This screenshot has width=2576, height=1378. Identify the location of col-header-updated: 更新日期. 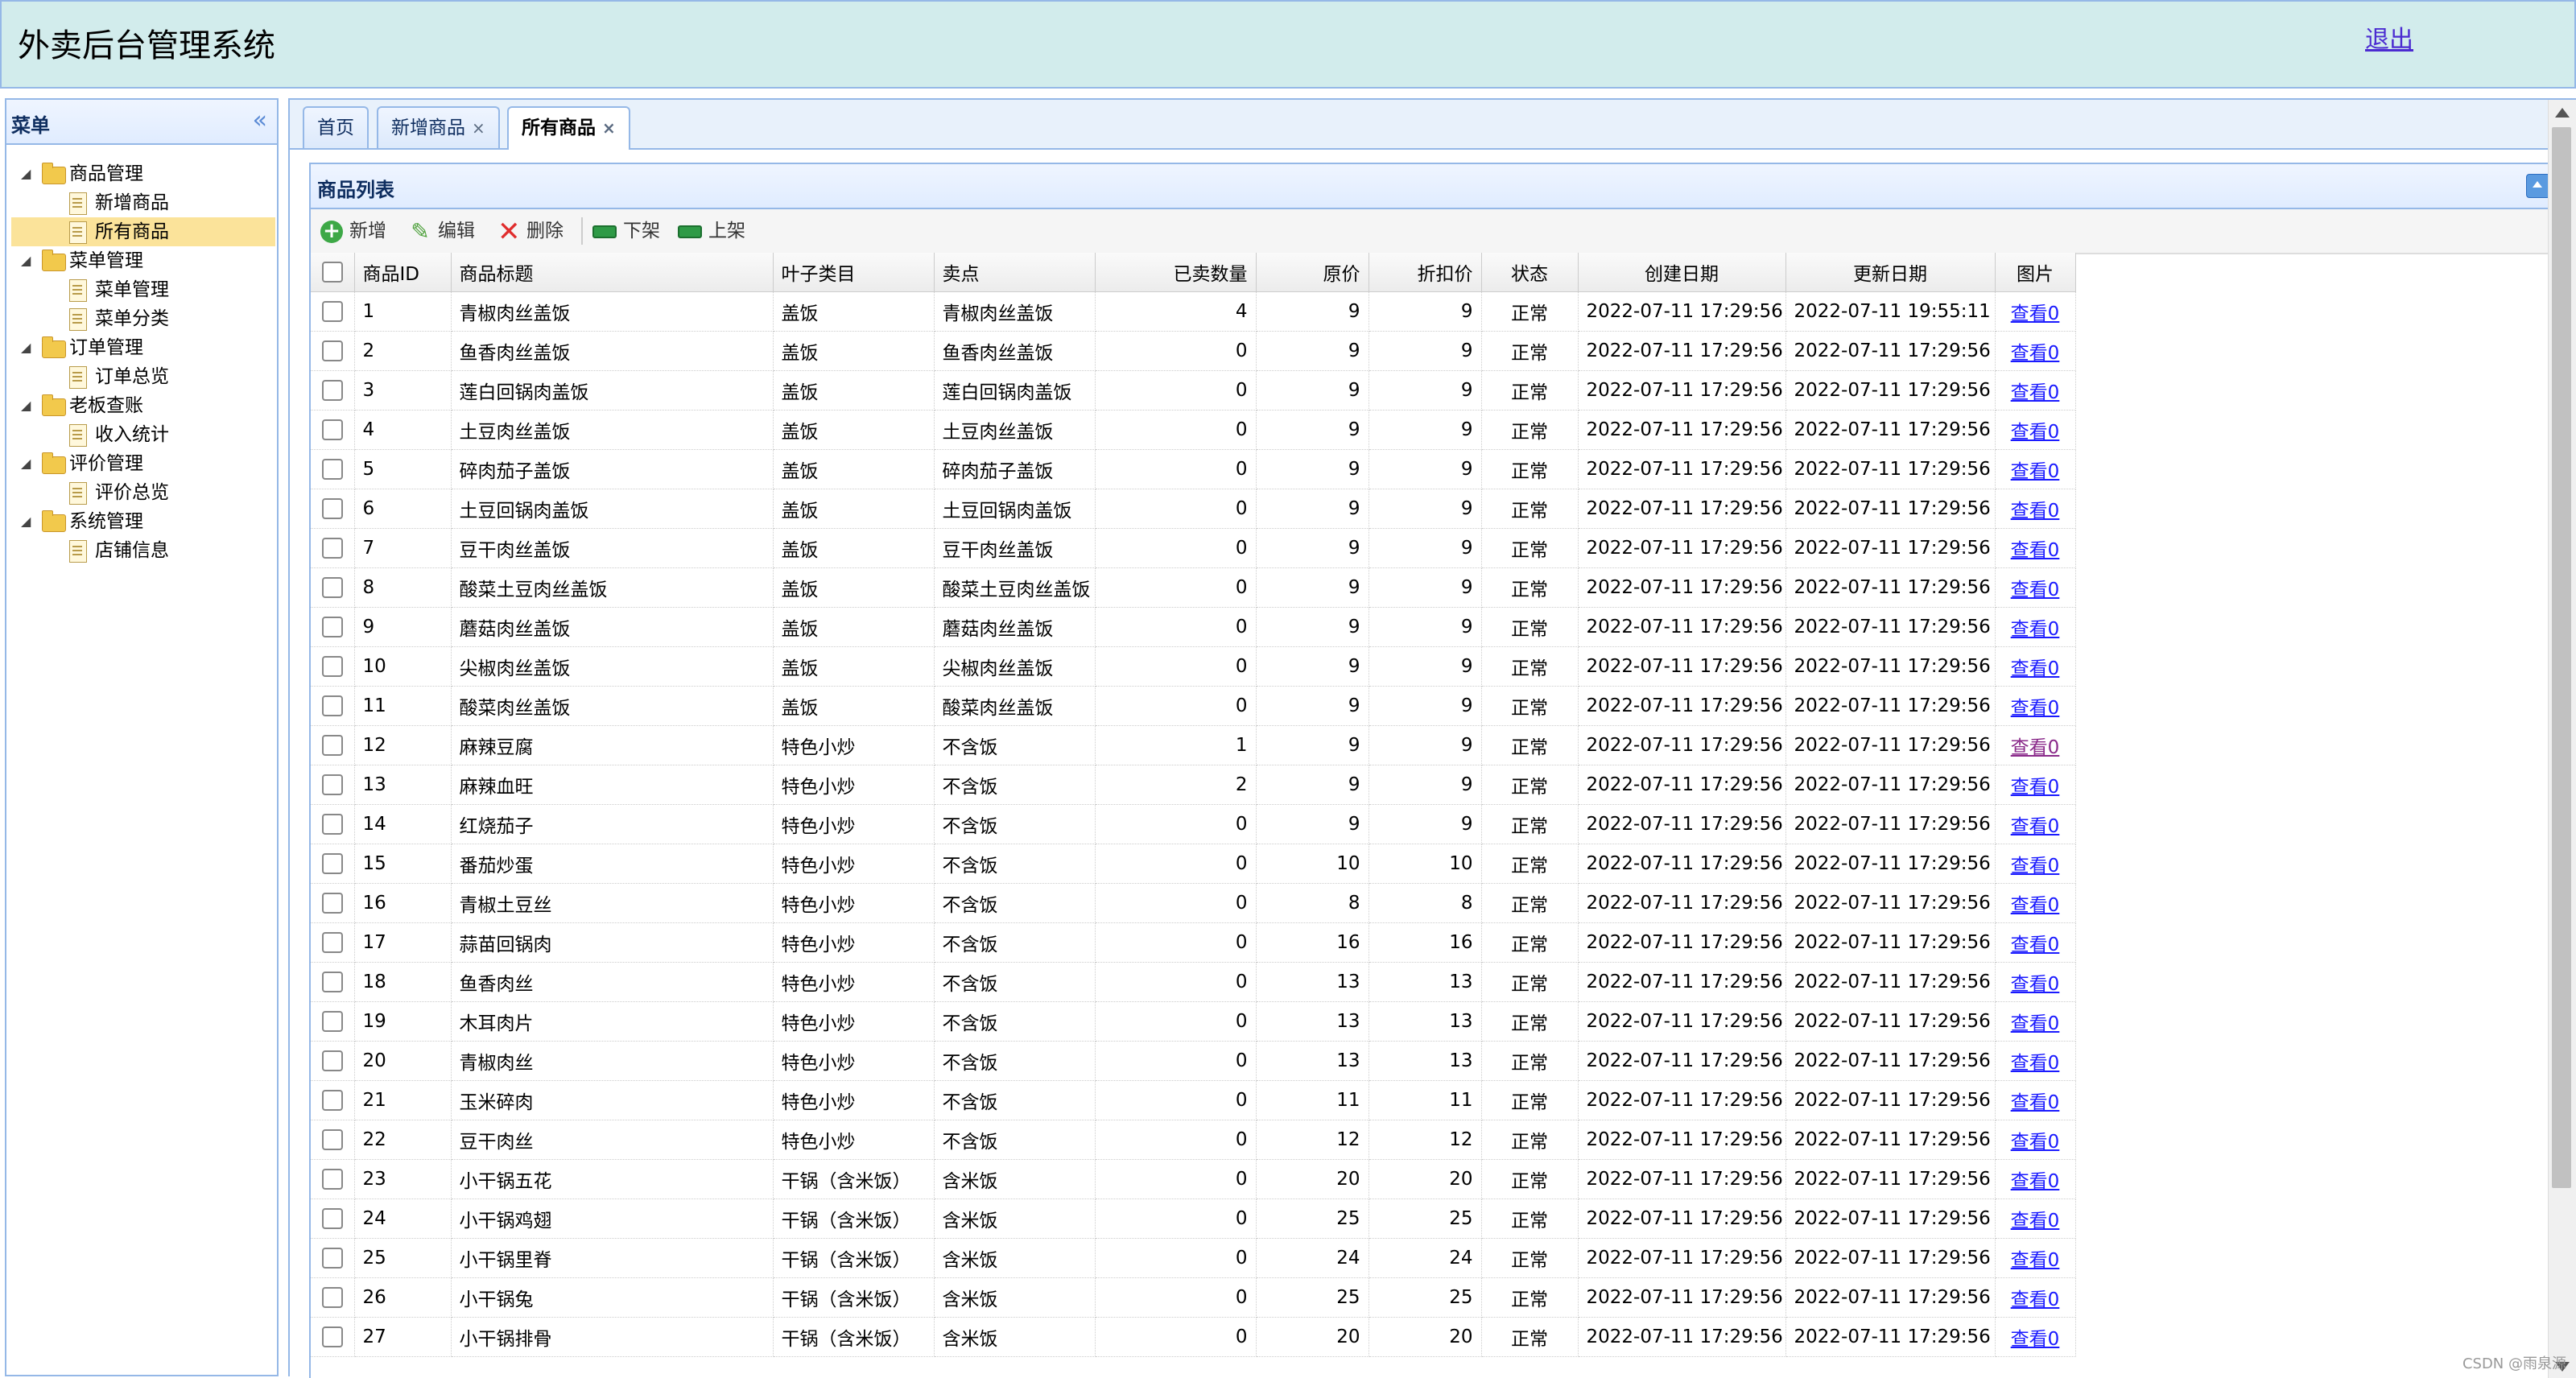
(1890, 272).